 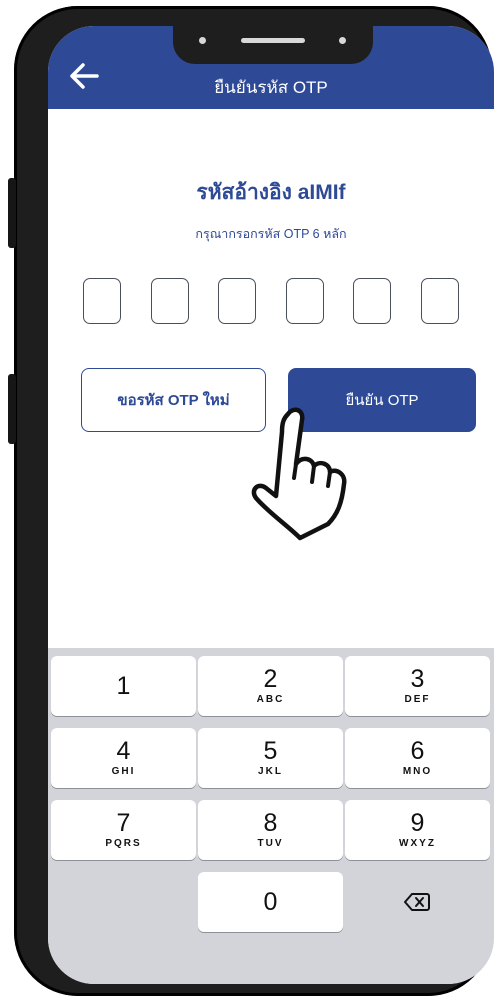 I want to click on key-letters: MNO, so click(x=417, y=771).